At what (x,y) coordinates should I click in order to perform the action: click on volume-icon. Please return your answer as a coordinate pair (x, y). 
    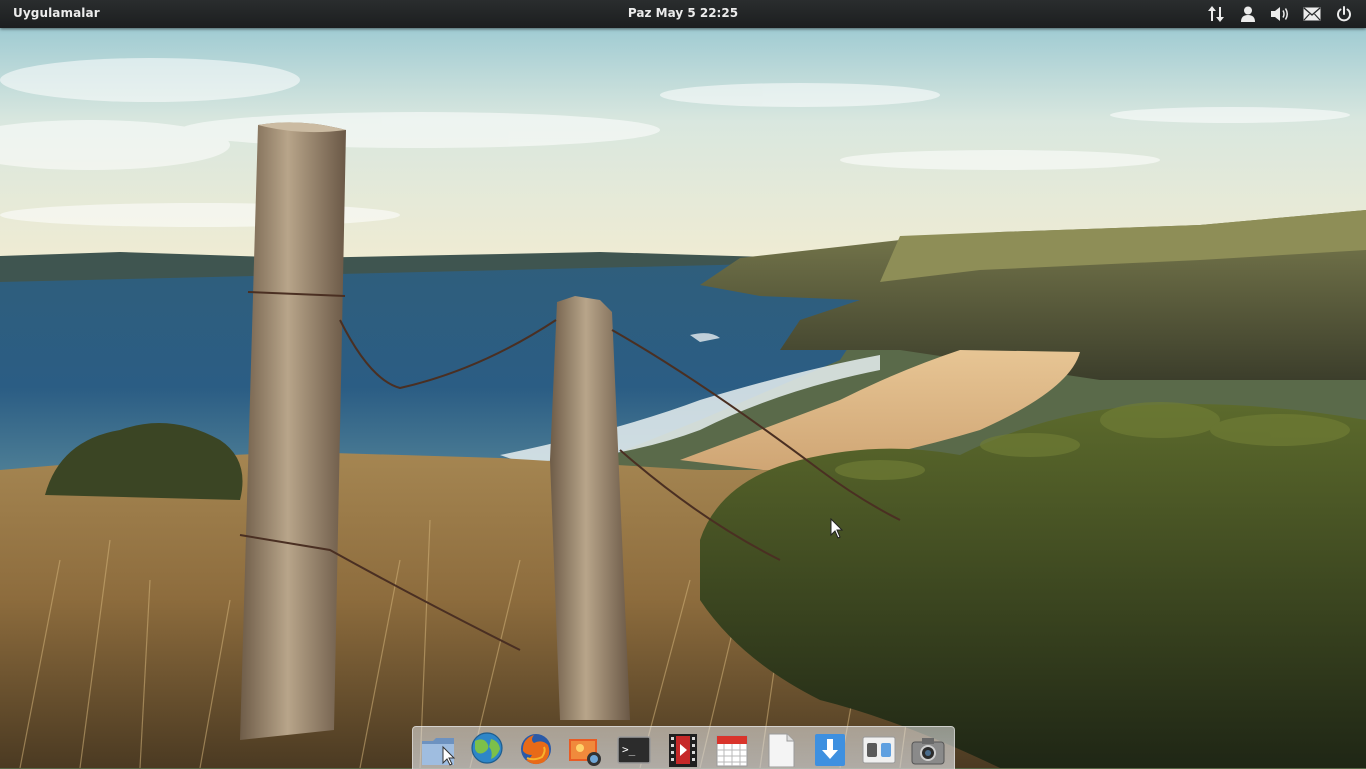
    Looking at the image, I should click on (1280, 14).